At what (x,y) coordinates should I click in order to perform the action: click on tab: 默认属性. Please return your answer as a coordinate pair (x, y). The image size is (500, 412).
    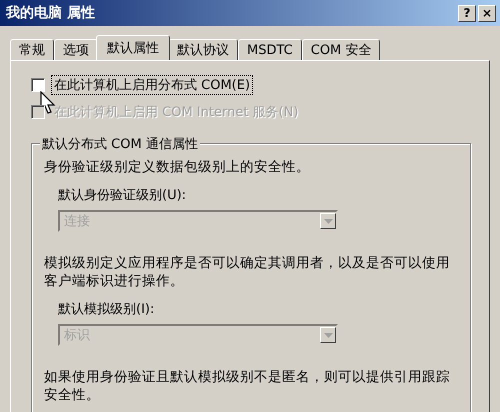
    Looking at the image, I should click on (133, 47).